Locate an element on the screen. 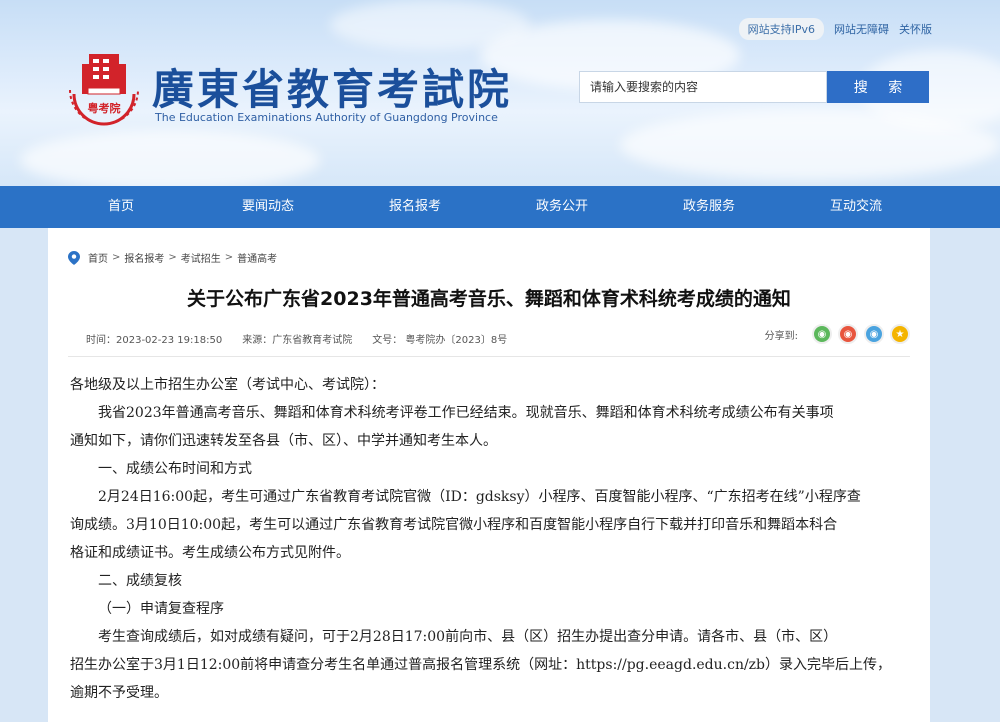  nav-item-registration: 报名报考 is located at coordinates (415, 207).